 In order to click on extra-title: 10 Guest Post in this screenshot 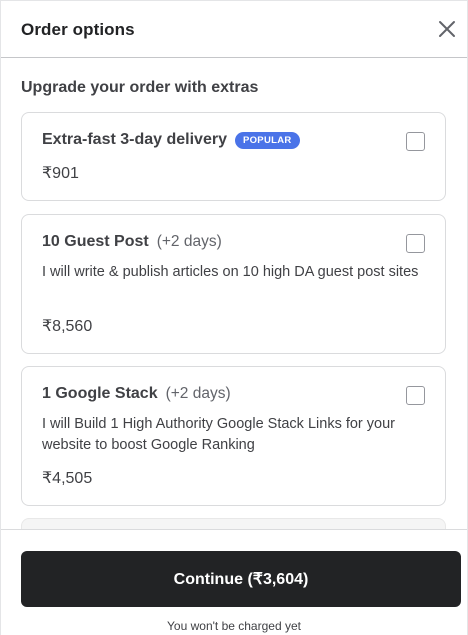, I will do `click(95, 241)`.